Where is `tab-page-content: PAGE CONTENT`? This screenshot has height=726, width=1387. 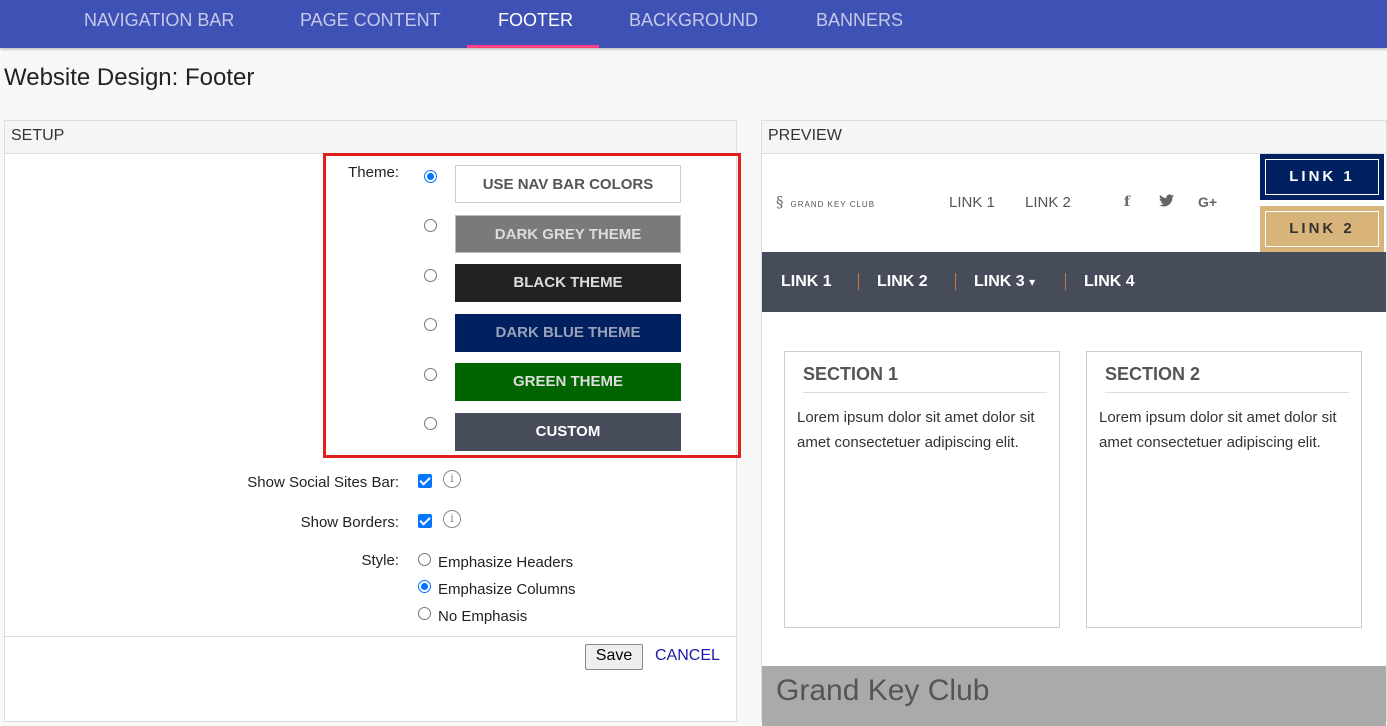
tab-page-content: PAGE CONTENT is located at coordinates (370, 24).